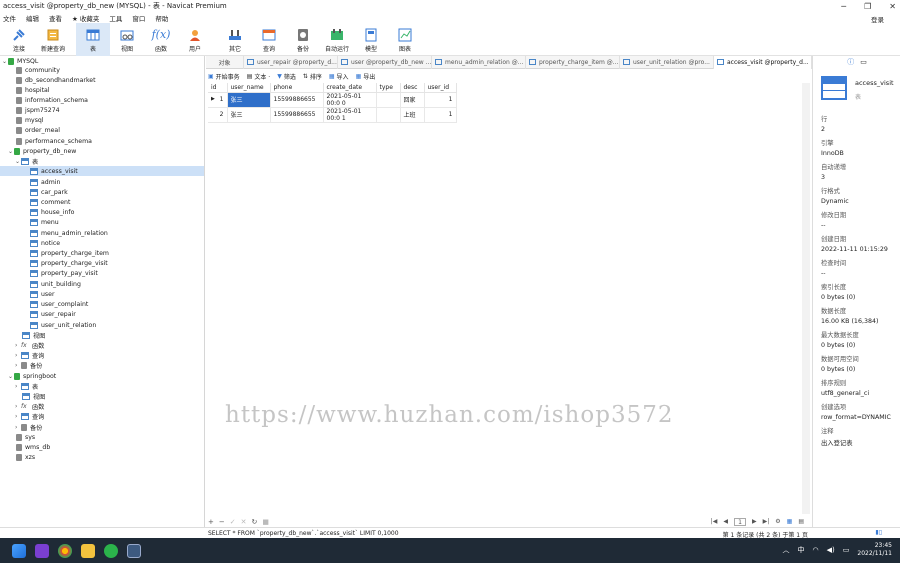  What do you see at coordinates (806, 298) in the screenshot?
I see `vertical-scrollbar` at bounding box center [806, 298].